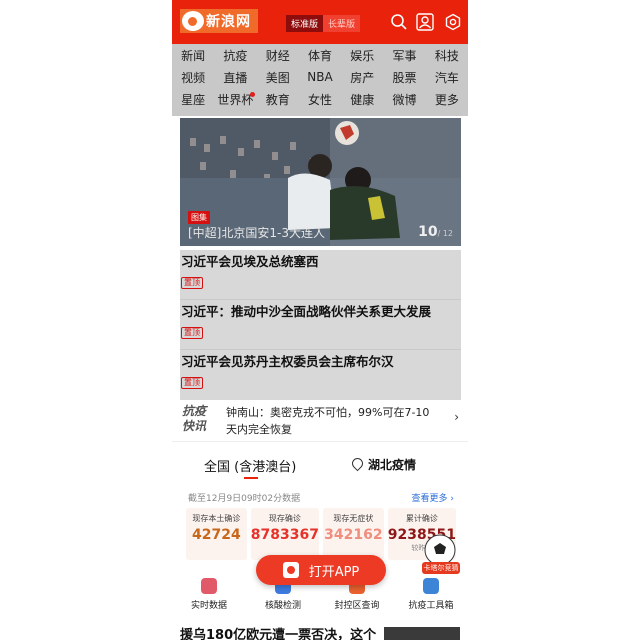 This screenshot has width=640, height=640. Describe the element at coordinates (209, 596) in the screenshot. I see `tool-realtime-data: 实时数据` at that location.